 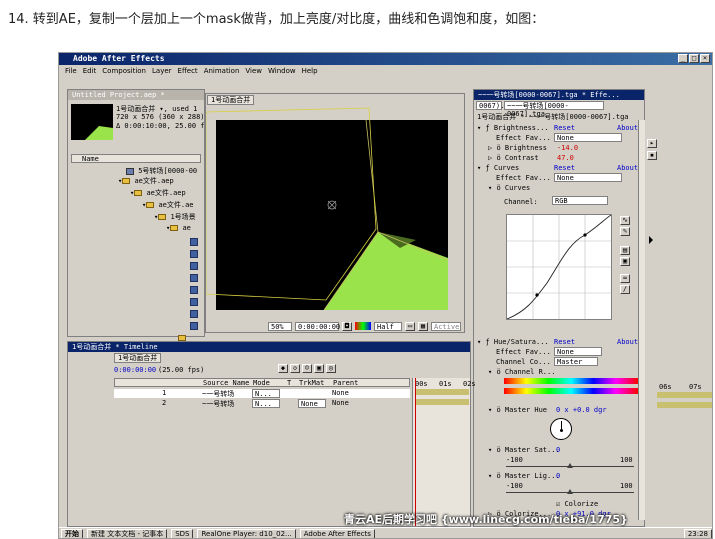 What do you see at coordinates (580, 200) in the screenshot?
I see `channel-dropdown: RGB` at bounding box center [580, 200].